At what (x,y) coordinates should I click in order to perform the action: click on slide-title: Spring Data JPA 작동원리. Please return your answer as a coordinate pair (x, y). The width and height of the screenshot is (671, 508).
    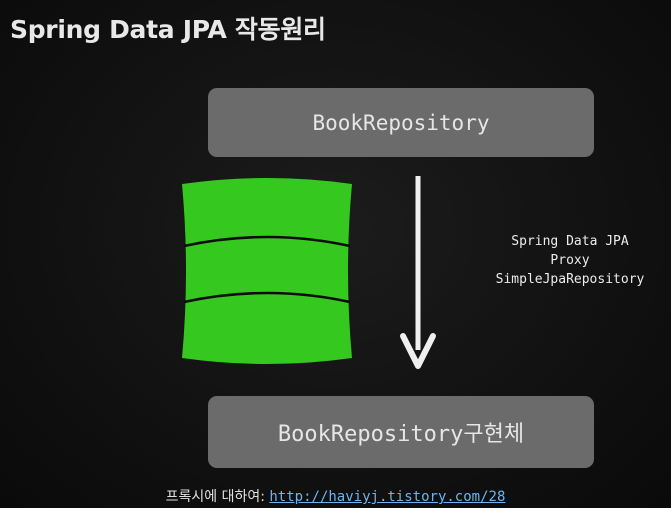
    Looking at the image, I should click on (168, 29).